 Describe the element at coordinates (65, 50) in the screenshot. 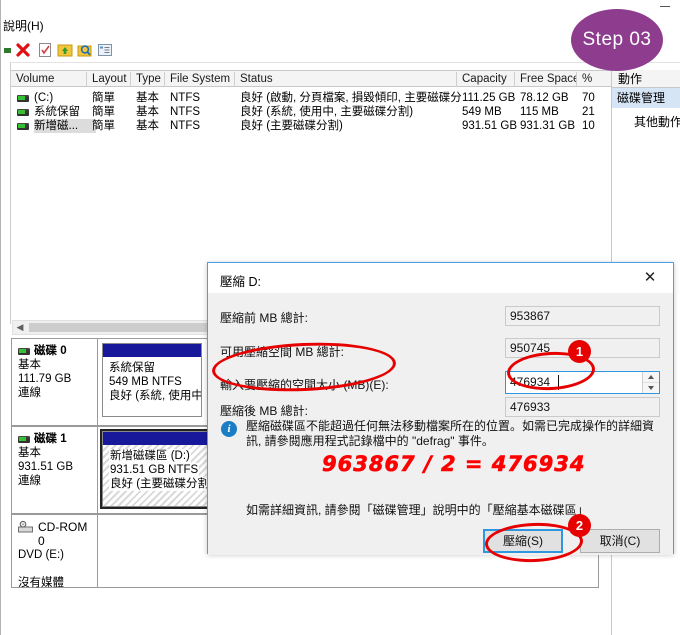

I see `export-icon` at that location.